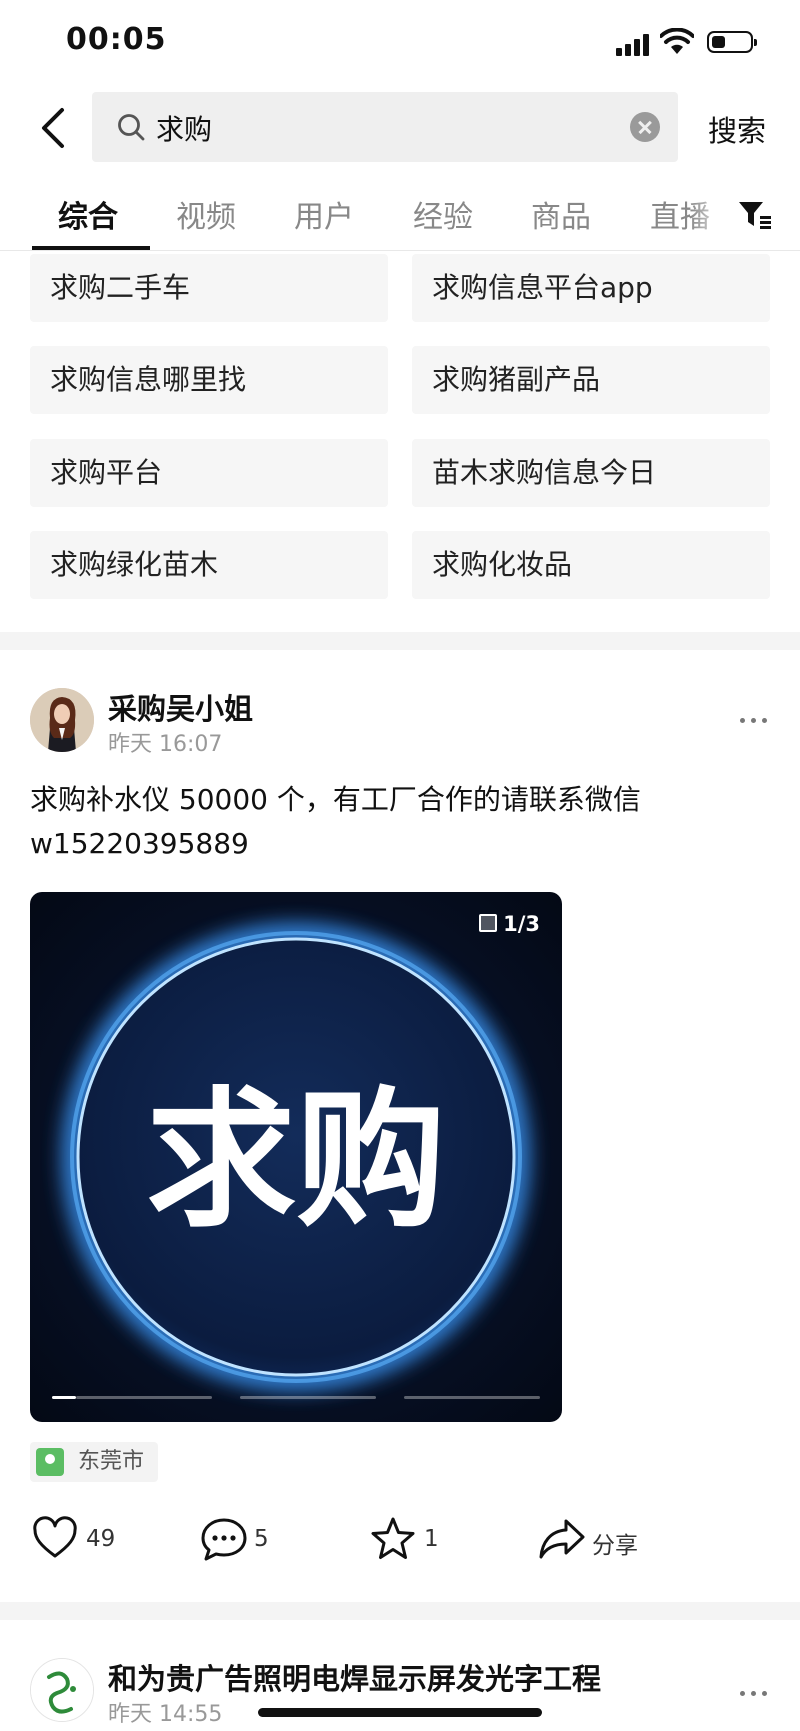 The width and height of the screenshot is (800, 1731). What do you see at coordinates (324, 214) in the screenshot?
I see `tab-users: 用户` at bounding box center [324, 214].